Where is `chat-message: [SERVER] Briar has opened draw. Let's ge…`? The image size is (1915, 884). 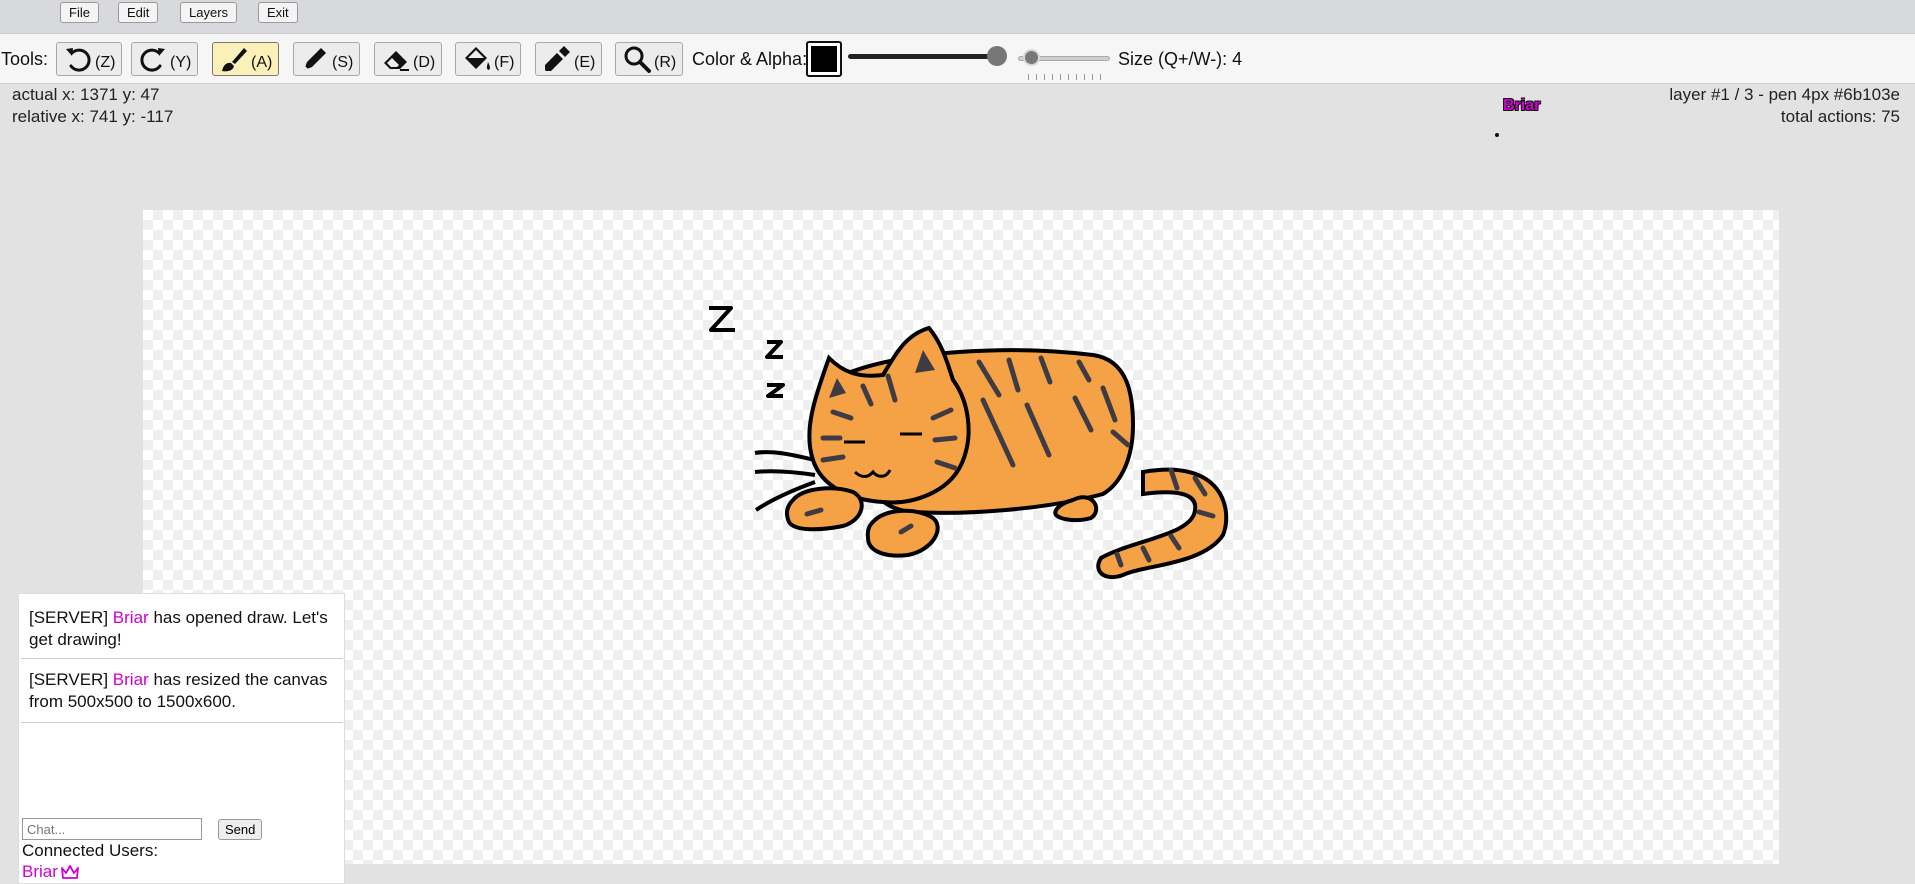
chat-message: [SERVER] Briar has opened draw. Let's ge… is located at coordinates (183, 629).